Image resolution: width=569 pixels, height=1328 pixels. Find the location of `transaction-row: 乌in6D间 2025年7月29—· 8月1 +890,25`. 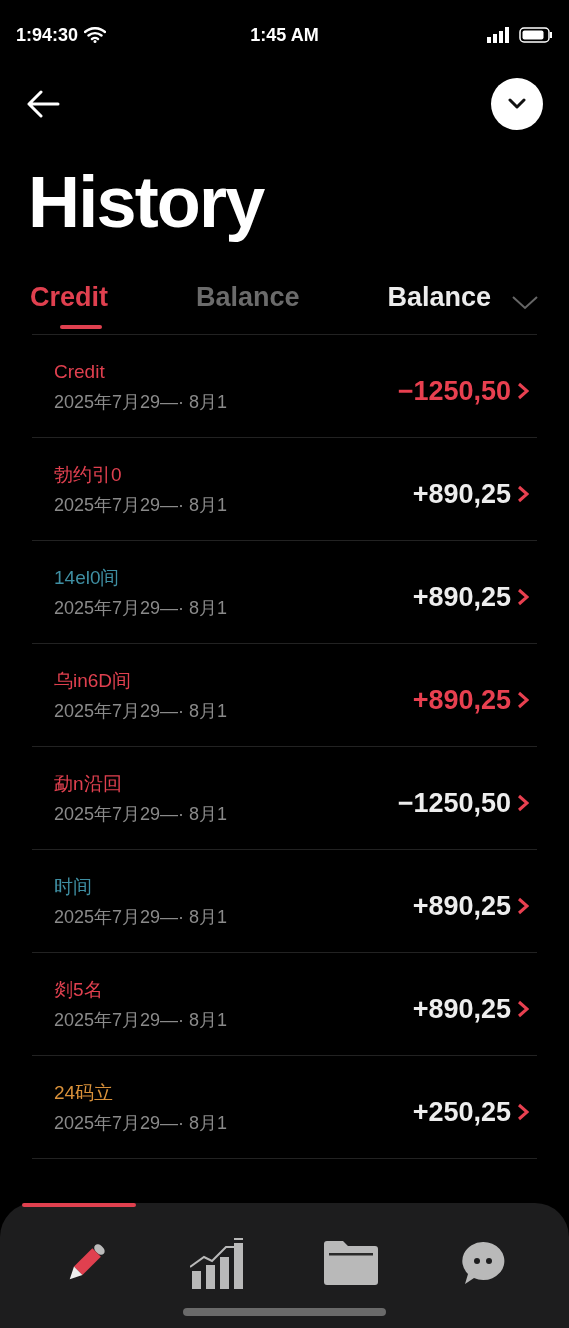

transaction-row: 乌in6D间 2025年7月29—· 8月1 +890,25 is located at coordinates (284, 695).